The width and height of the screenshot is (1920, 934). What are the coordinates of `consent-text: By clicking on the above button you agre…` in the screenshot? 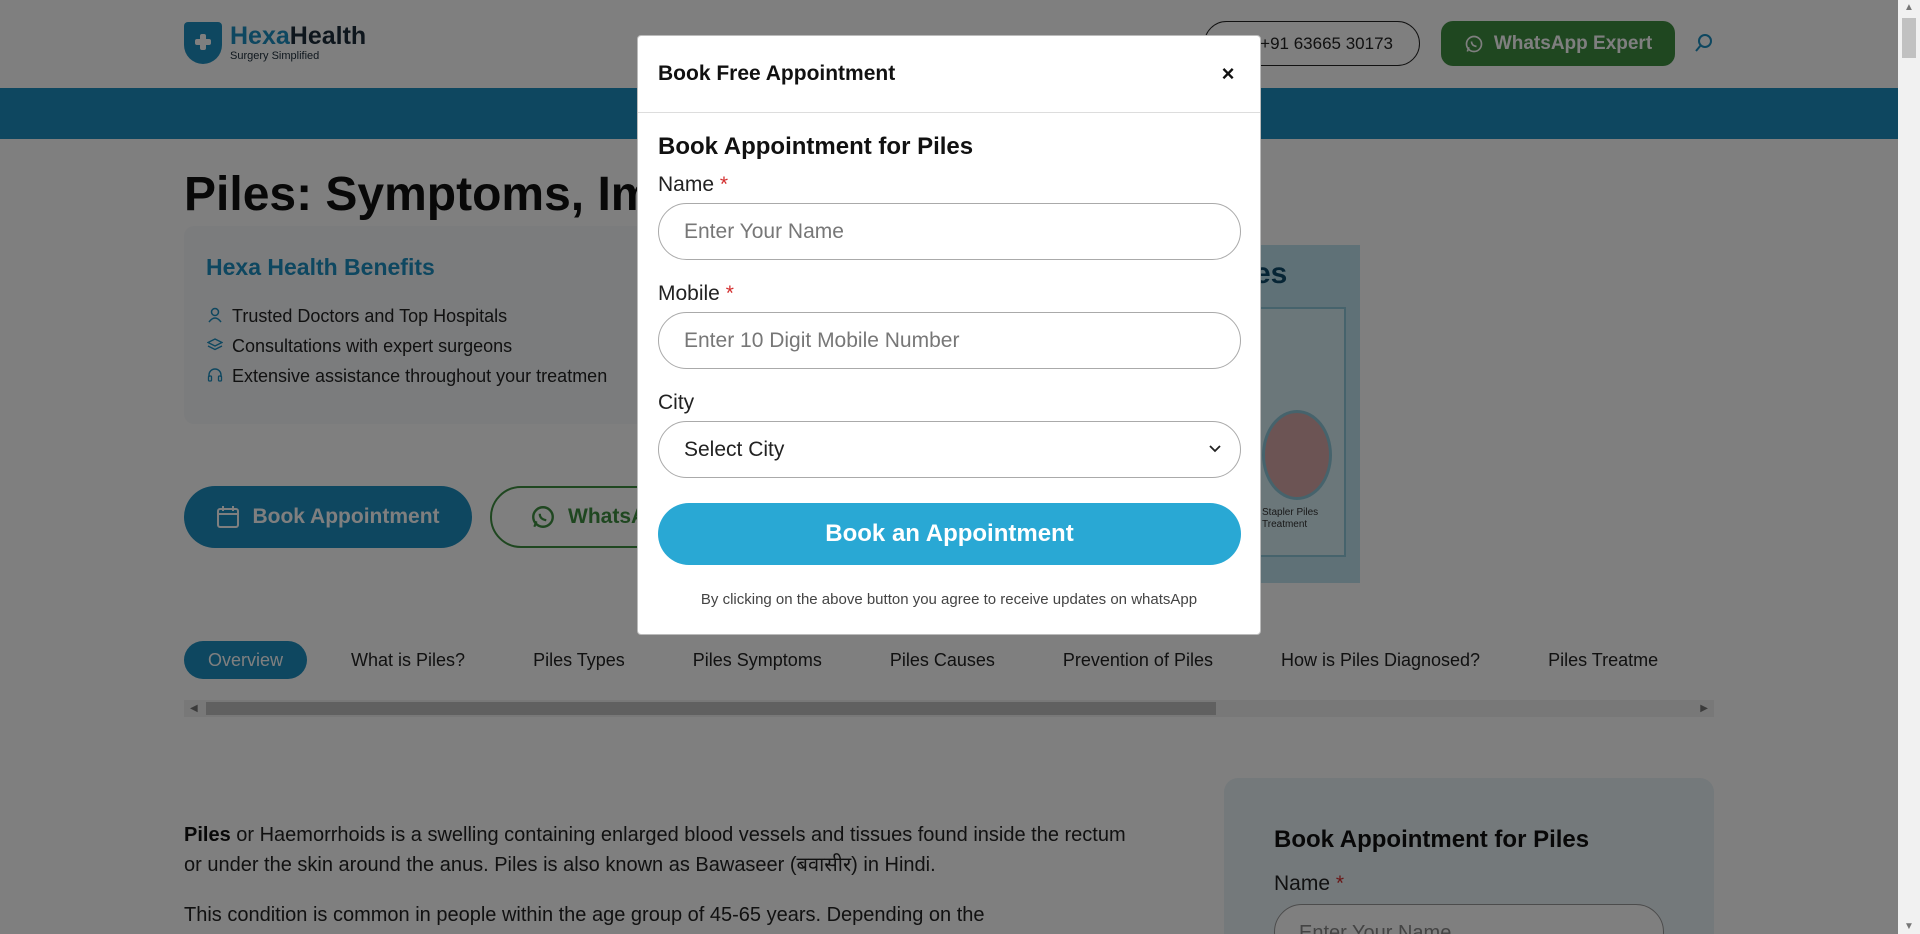 It's located at (949, 599).